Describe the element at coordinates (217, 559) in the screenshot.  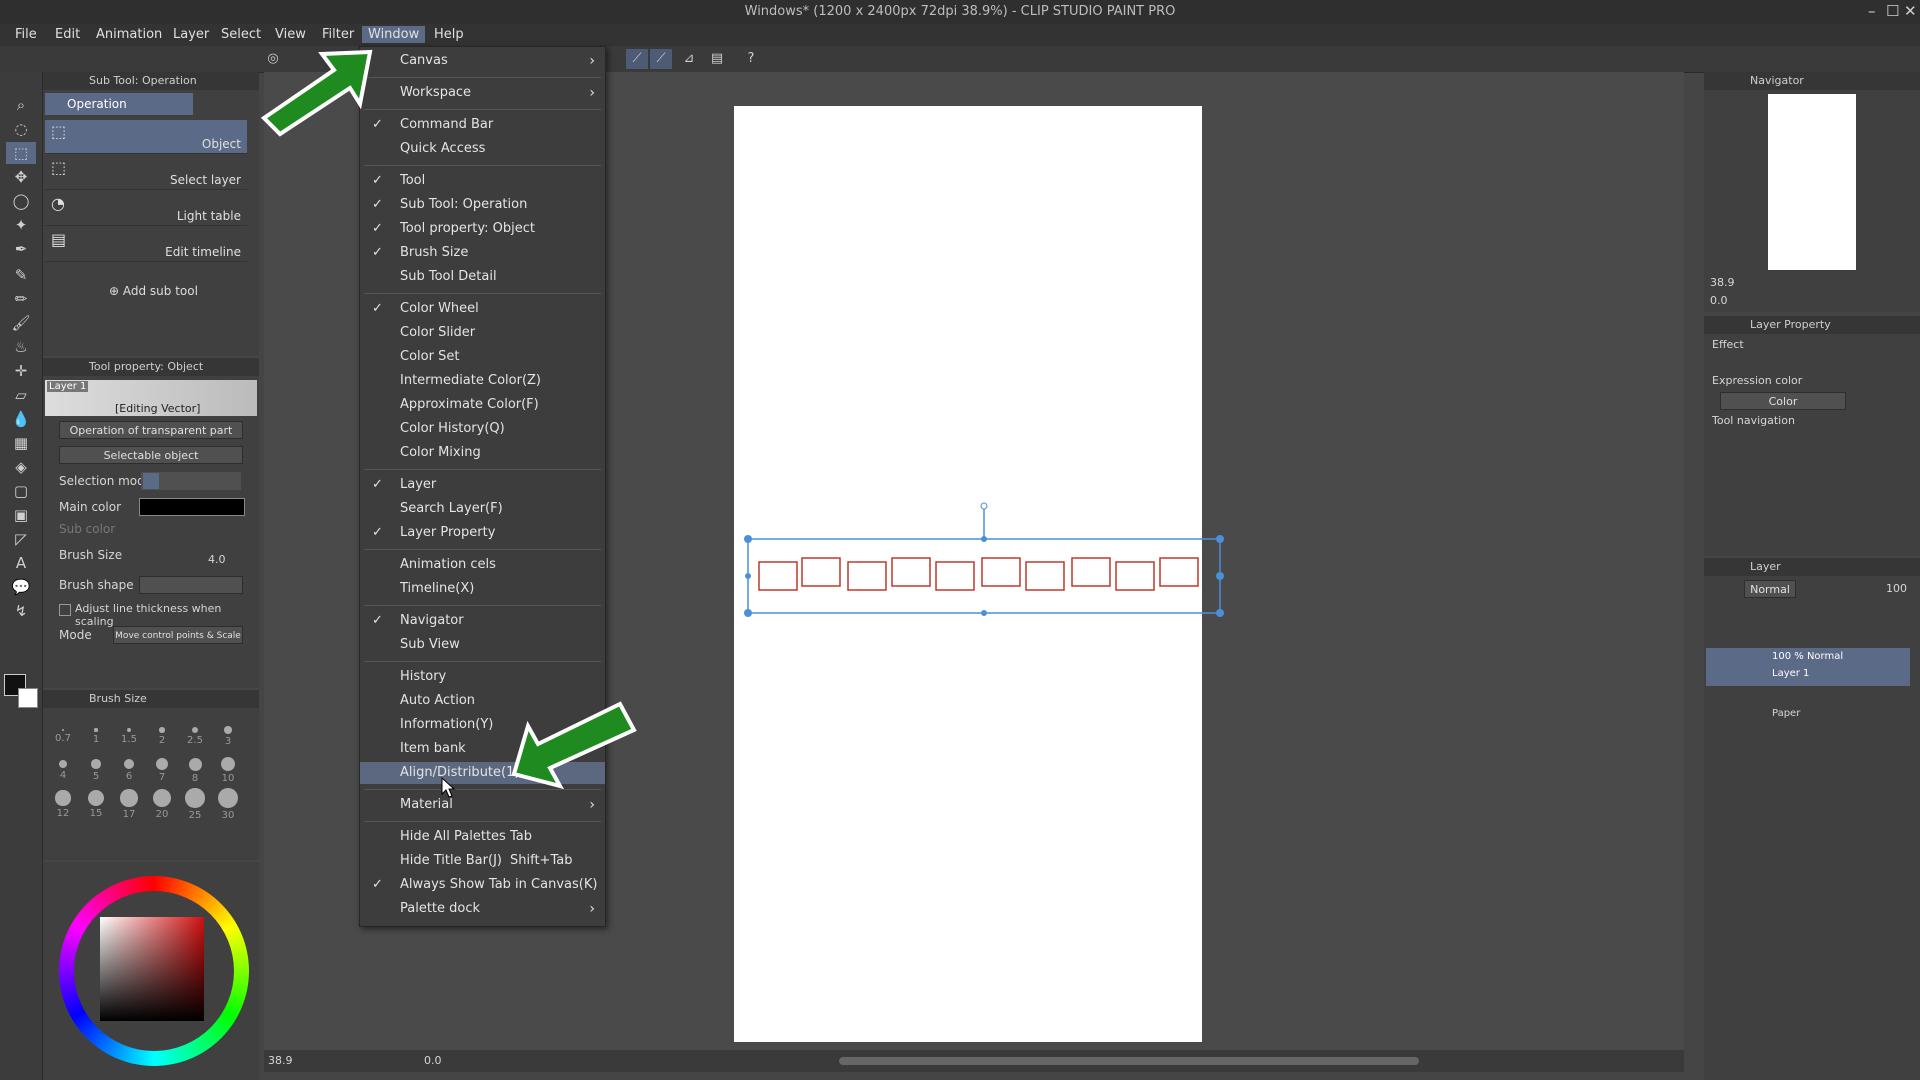
I see `brush-size-value: 4.0` at that location.